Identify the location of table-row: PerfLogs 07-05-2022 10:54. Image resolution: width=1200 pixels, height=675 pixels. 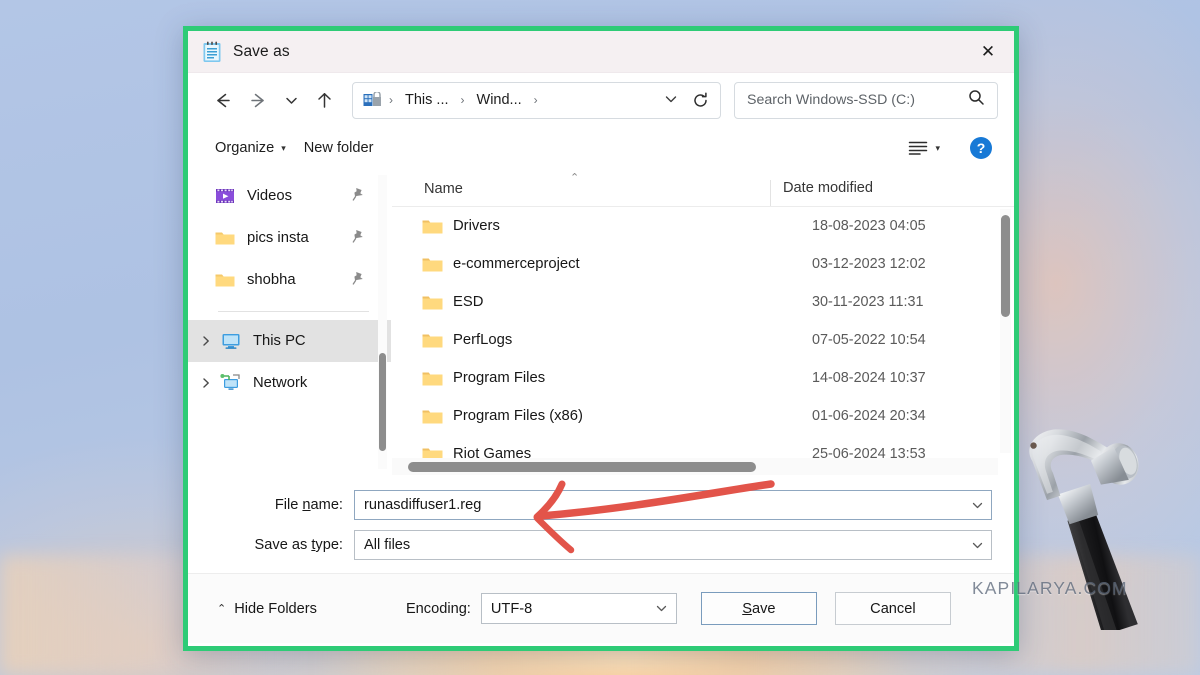
(703, 340).